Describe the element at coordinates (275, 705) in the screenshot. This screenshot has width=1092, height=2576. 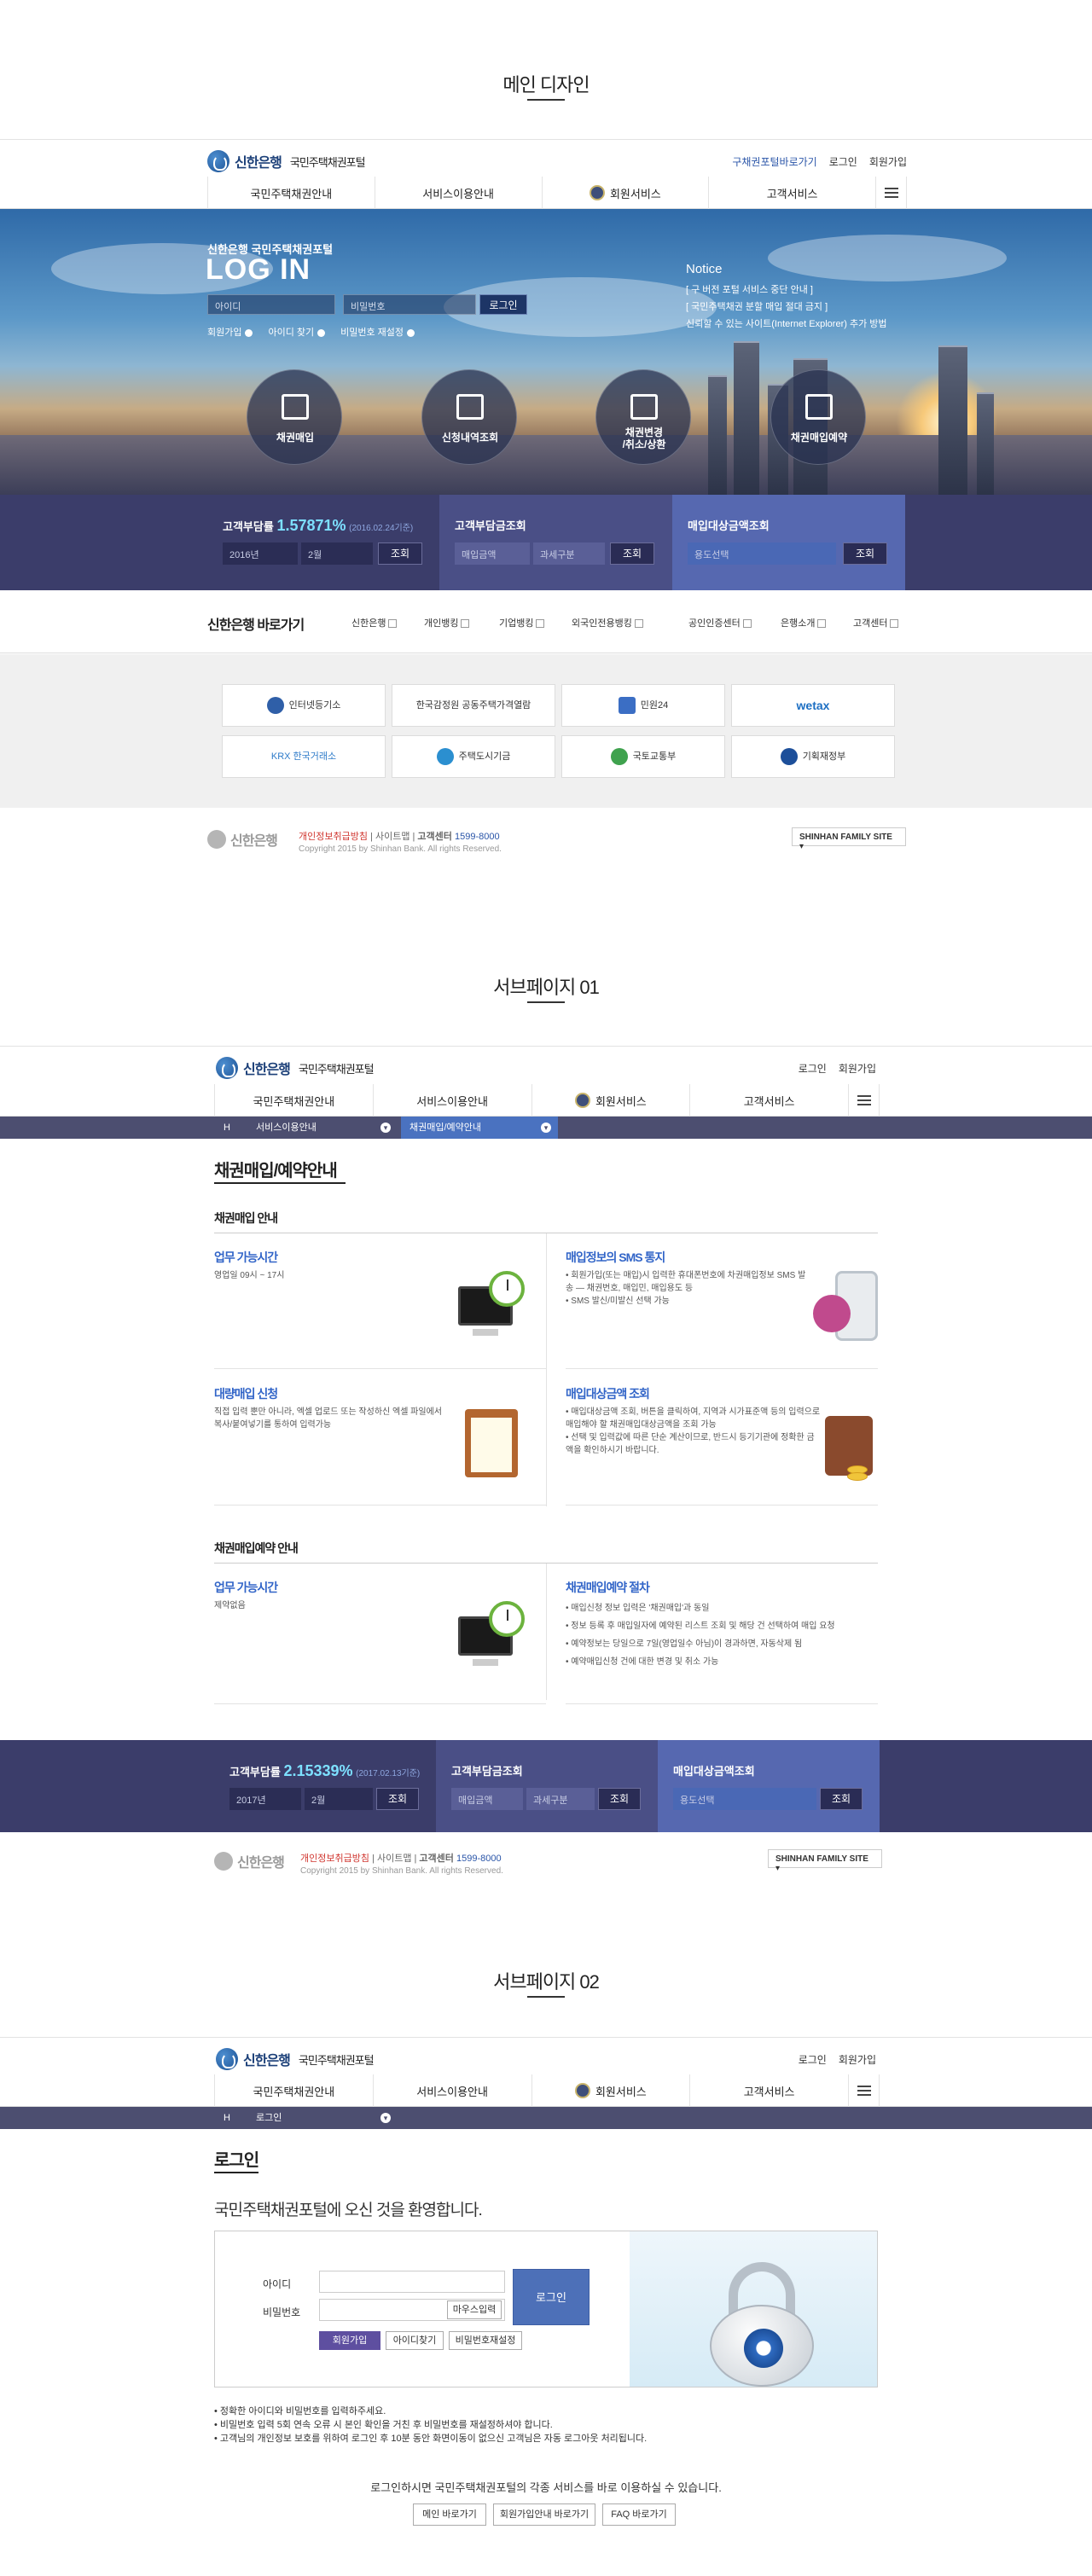
I see `registry-icon` at that location.